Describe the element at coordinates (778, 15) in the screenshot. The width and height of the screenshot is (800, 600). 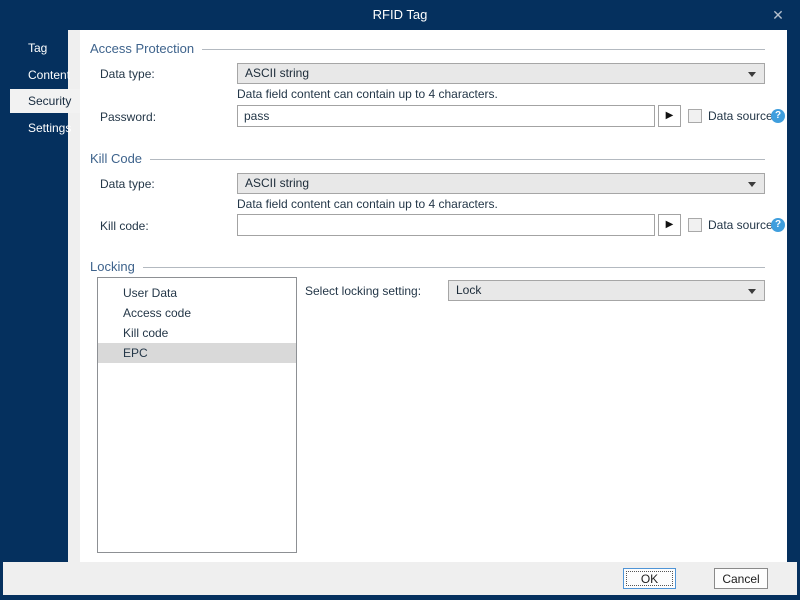
I see `close-icon: ✕` at that location.